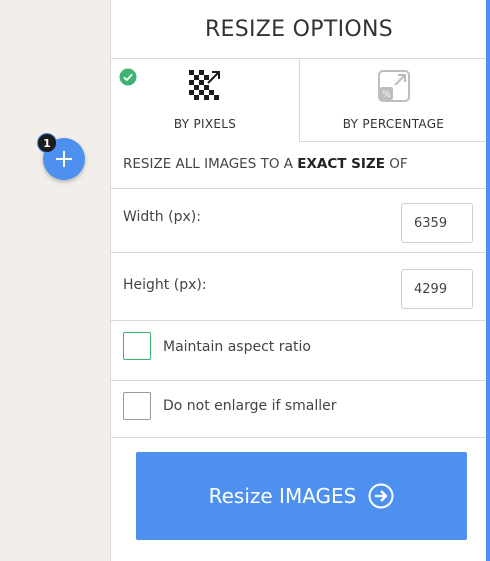 The width and height of the screenshot is (490, 561). What do you see at coordinates (64, 159) in the screenshot?
I see `plus-icon` at bounding box center [64, 159].